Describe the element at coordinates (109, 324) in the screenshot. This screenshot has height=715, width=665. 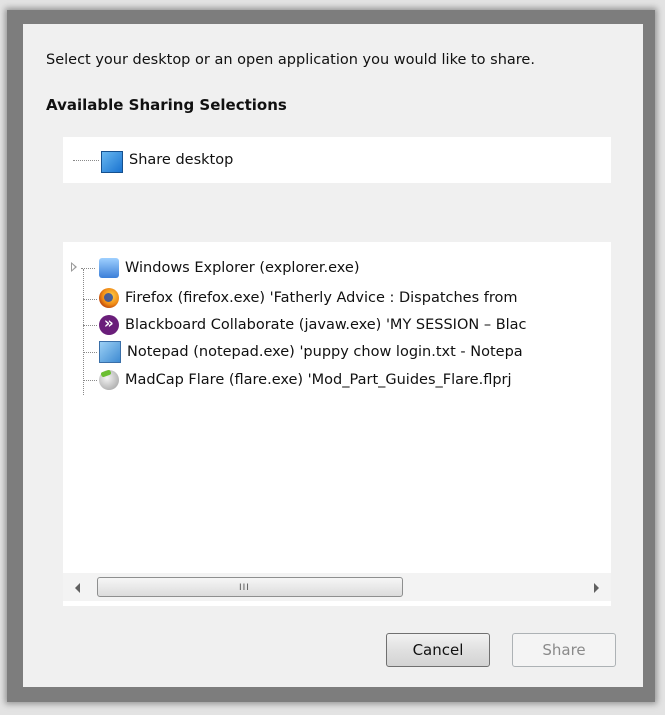
I see `blackboard-collaborate-icon` at that location.